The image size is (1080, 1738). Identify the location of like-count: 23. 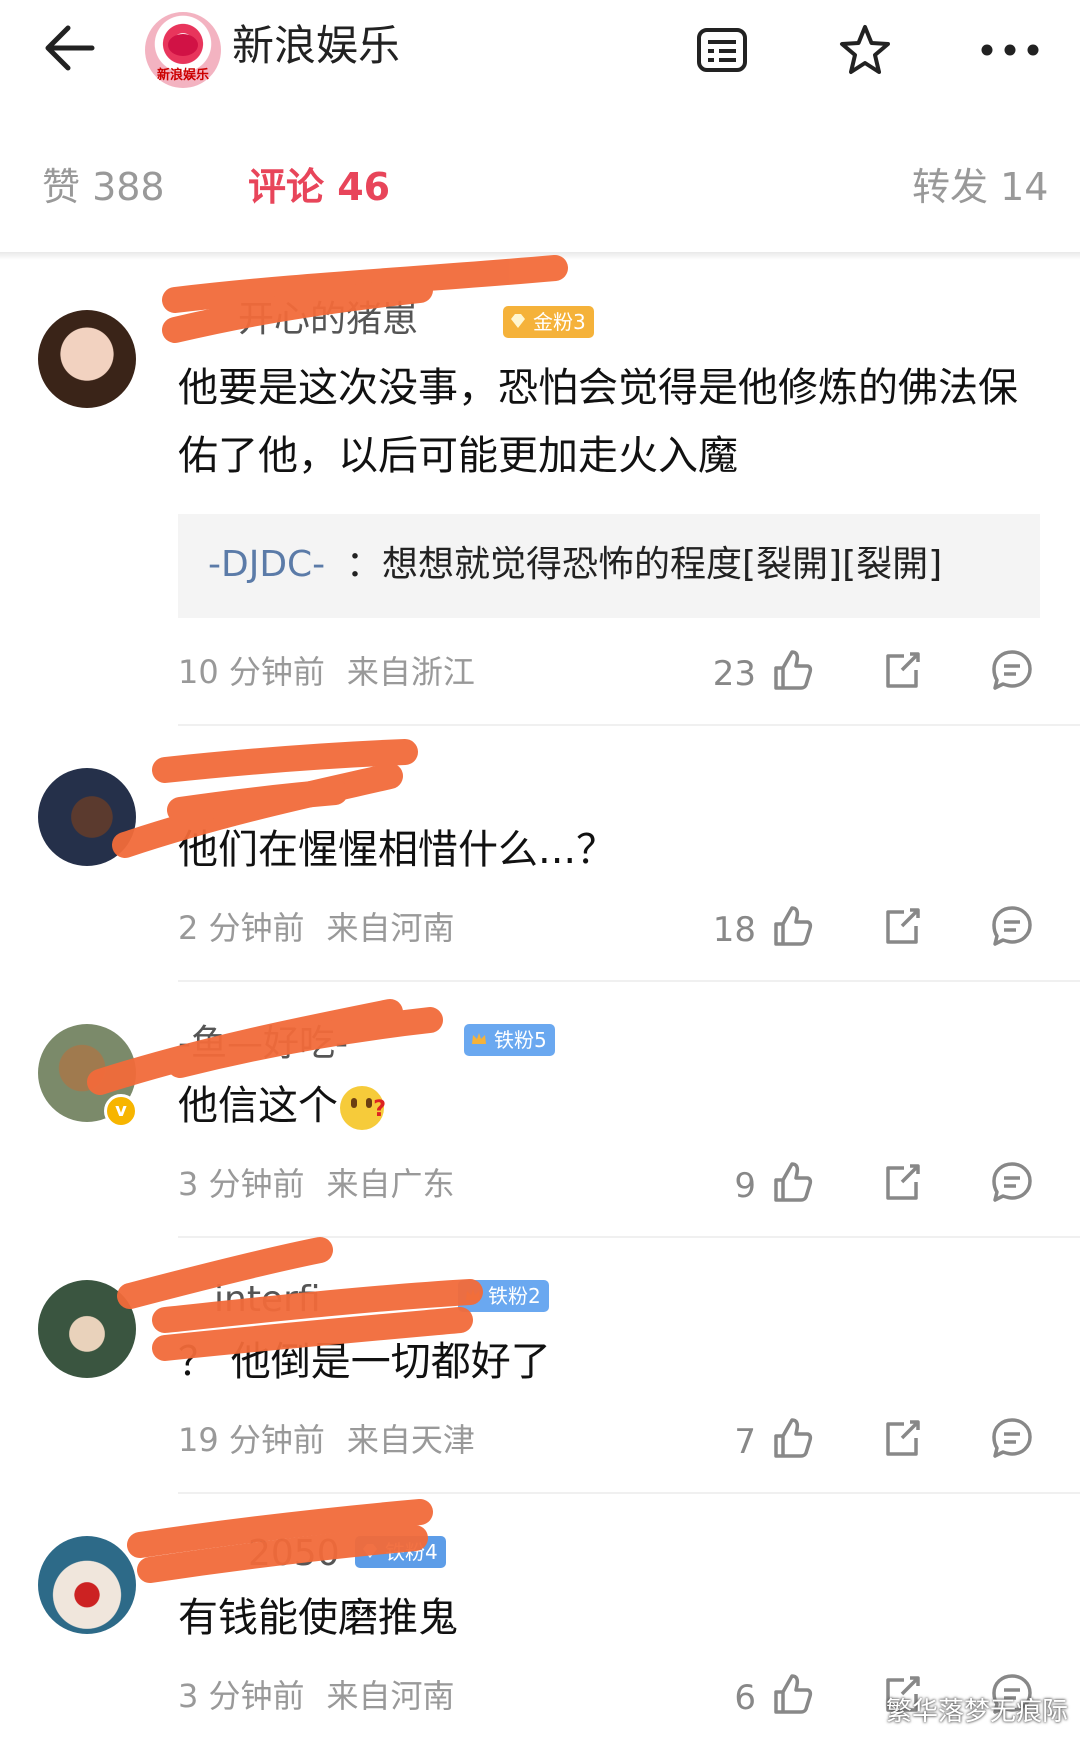
(734, 674).